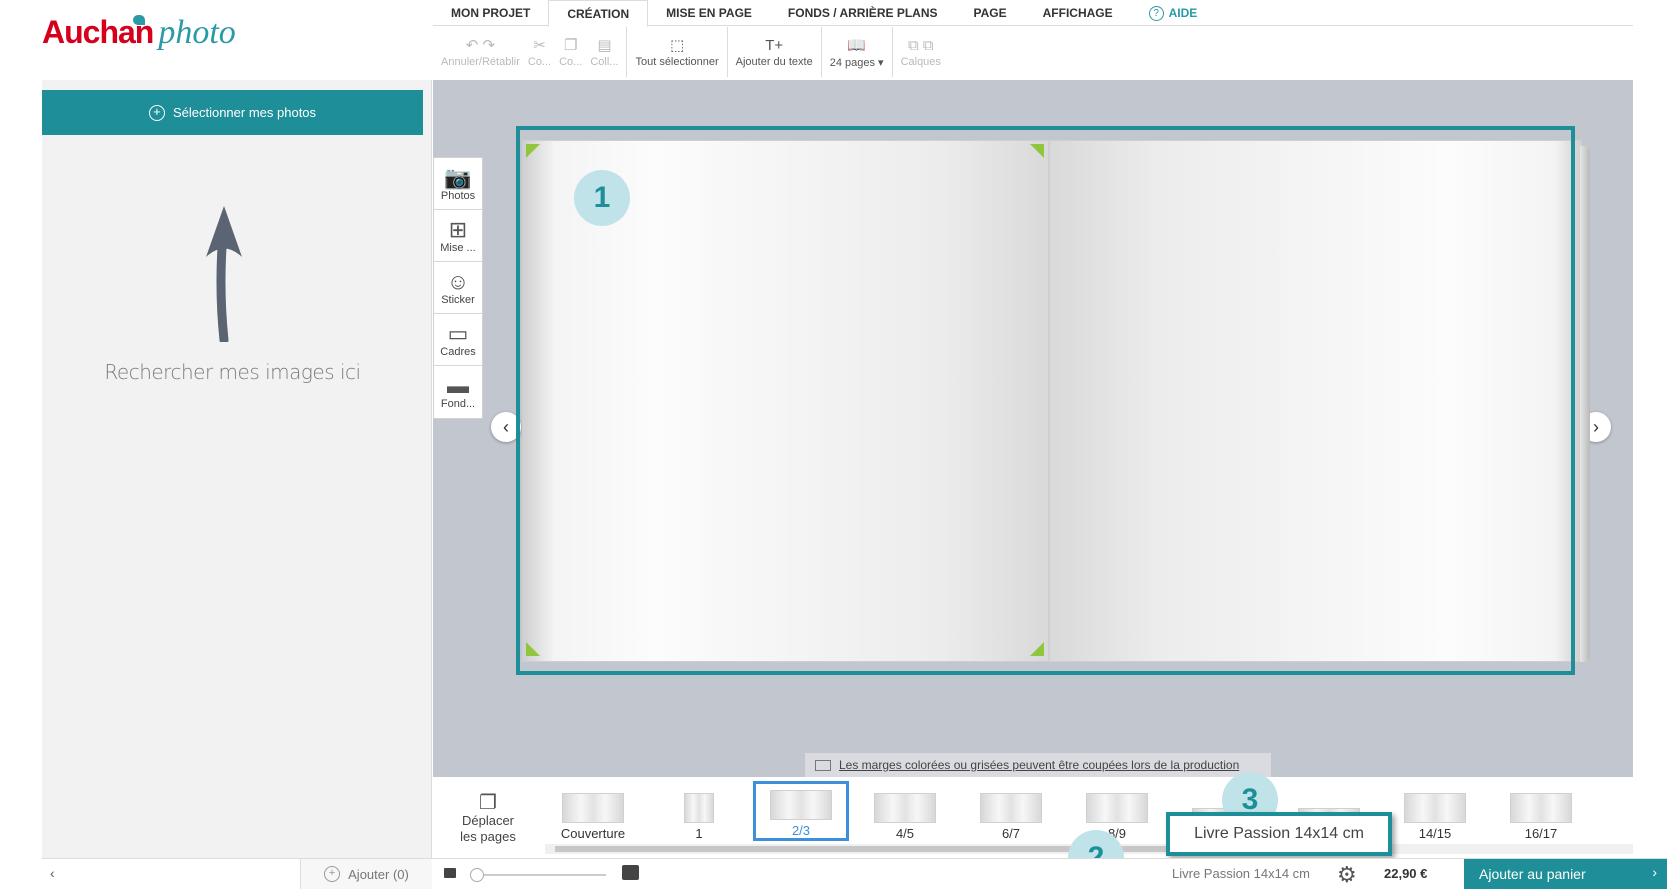  Describe the element at coordinates (431, 484) in the screenshot. I see `panel-divider` at that location.